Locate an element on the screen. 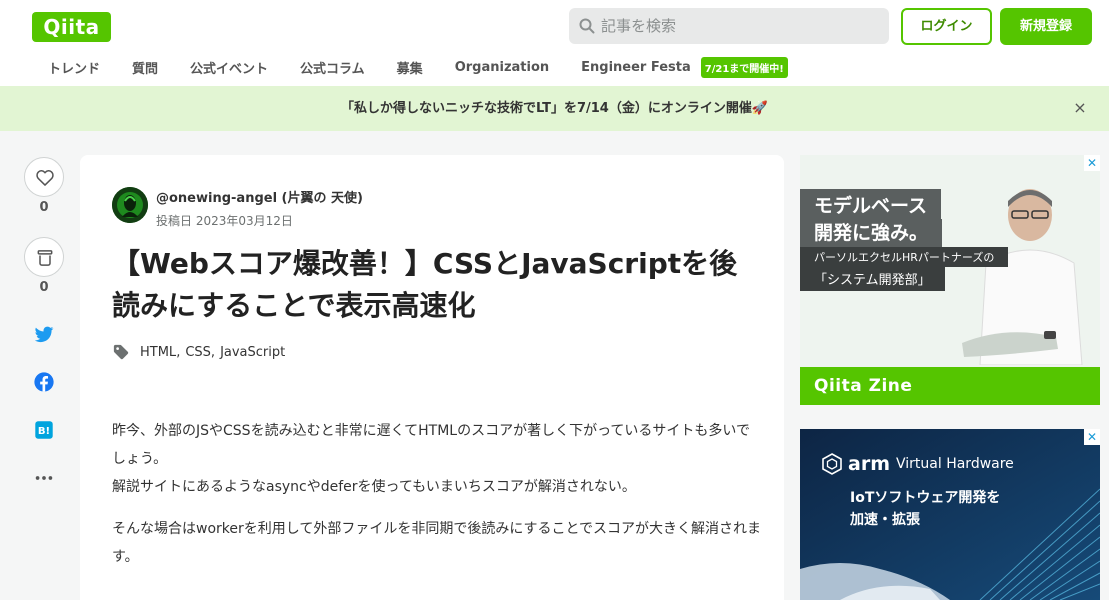  nav-recruit: 募集 is located at coordinates (410, 67).